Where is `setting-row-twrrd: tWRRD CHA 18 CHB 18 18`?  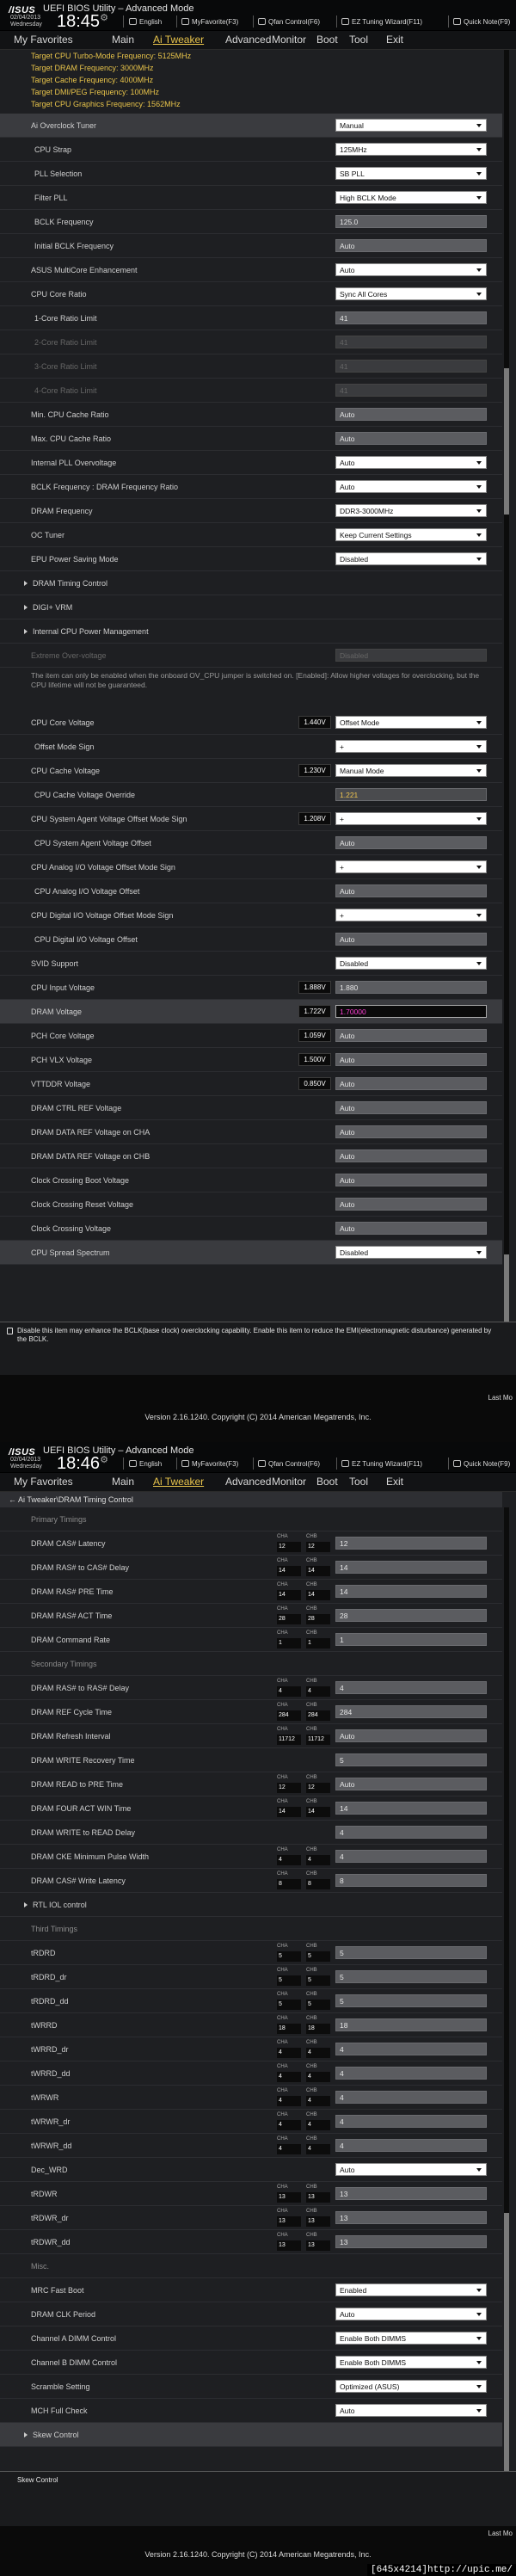 setting-row-twrrd: tWRRD CHA 18 CHB 18 18 is located at coordinates (251, 2025).